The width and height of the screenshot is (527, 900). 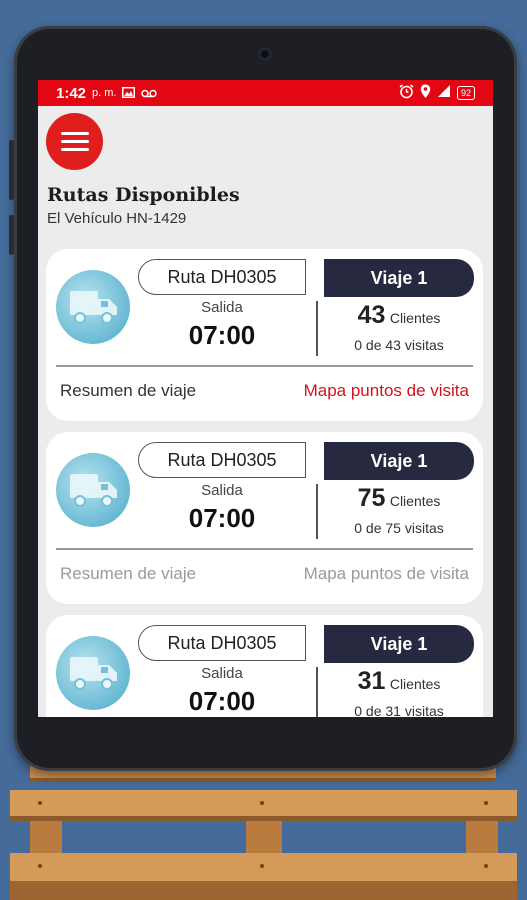 I want to click on image-notification-icon, so click(x=129, y=93).